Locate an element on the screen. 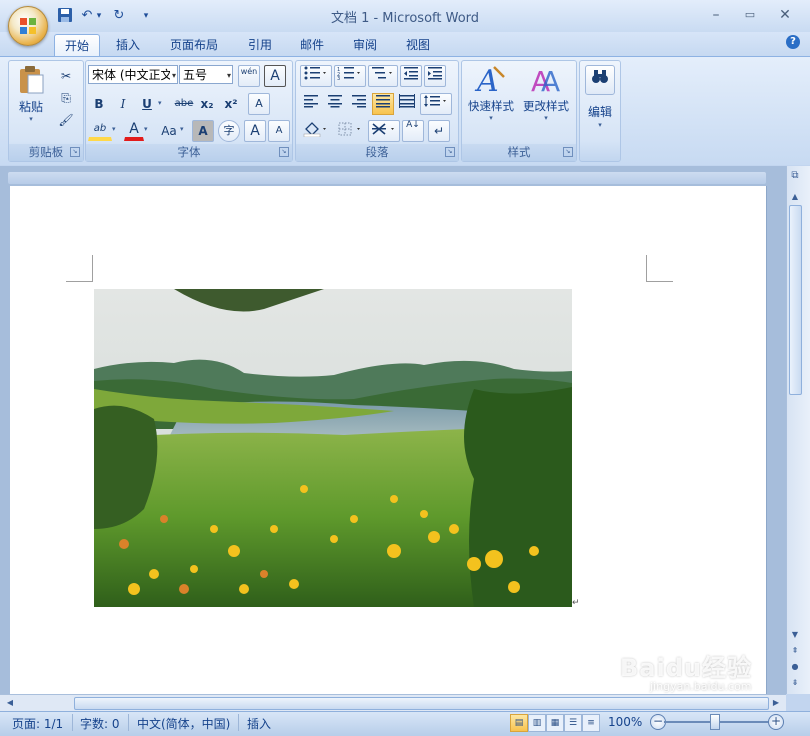 Image resolution: width=810 pixels, height=736 pixels. paragraph-launcher-icon: ↘ is located at coordinates (450, 152).